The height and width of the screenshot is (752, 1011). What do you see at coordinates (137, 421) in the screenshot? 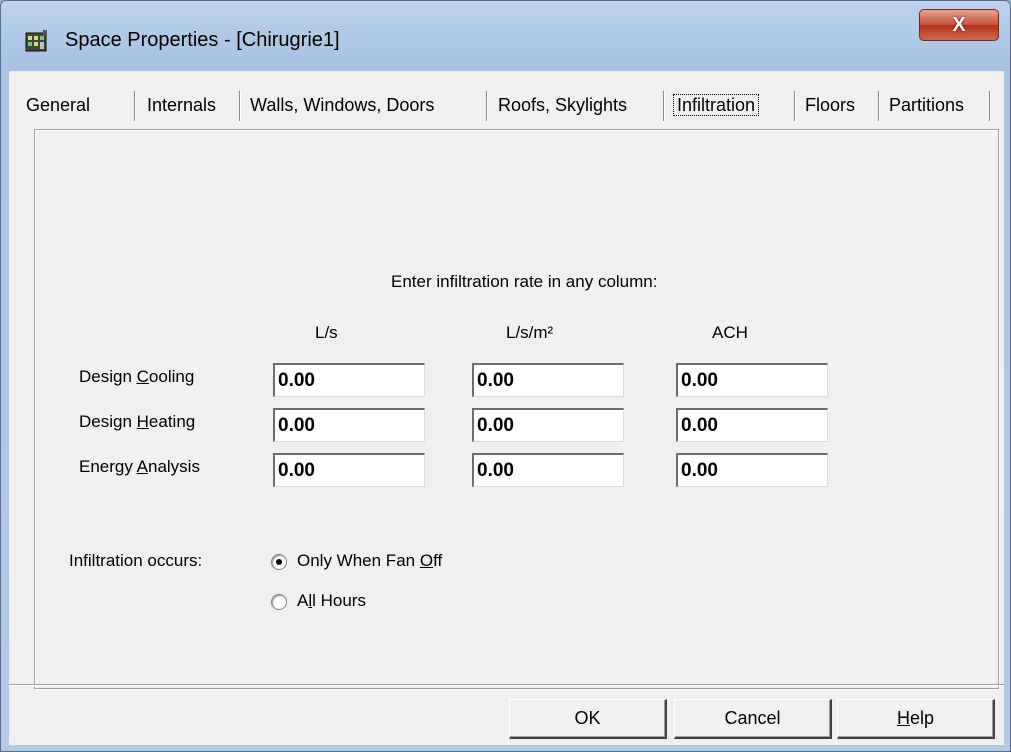
I see `row-label-design-heating: Design Heating` at bounding box center [137, 421].